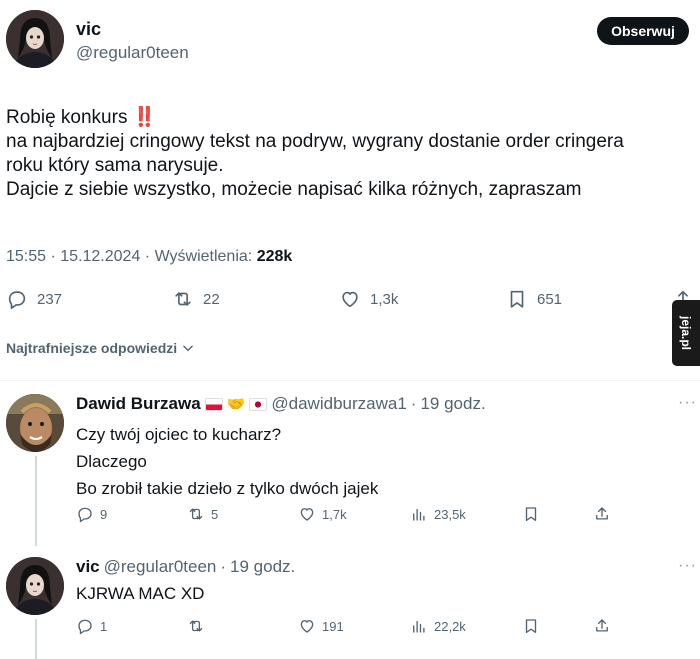 Image resolution: width=700 pixels, height=659 pixels. What do you see at coordinates (334, 514) in the screenshot?
I see `like-count: 1,7k` at bounding box center [334, 514].